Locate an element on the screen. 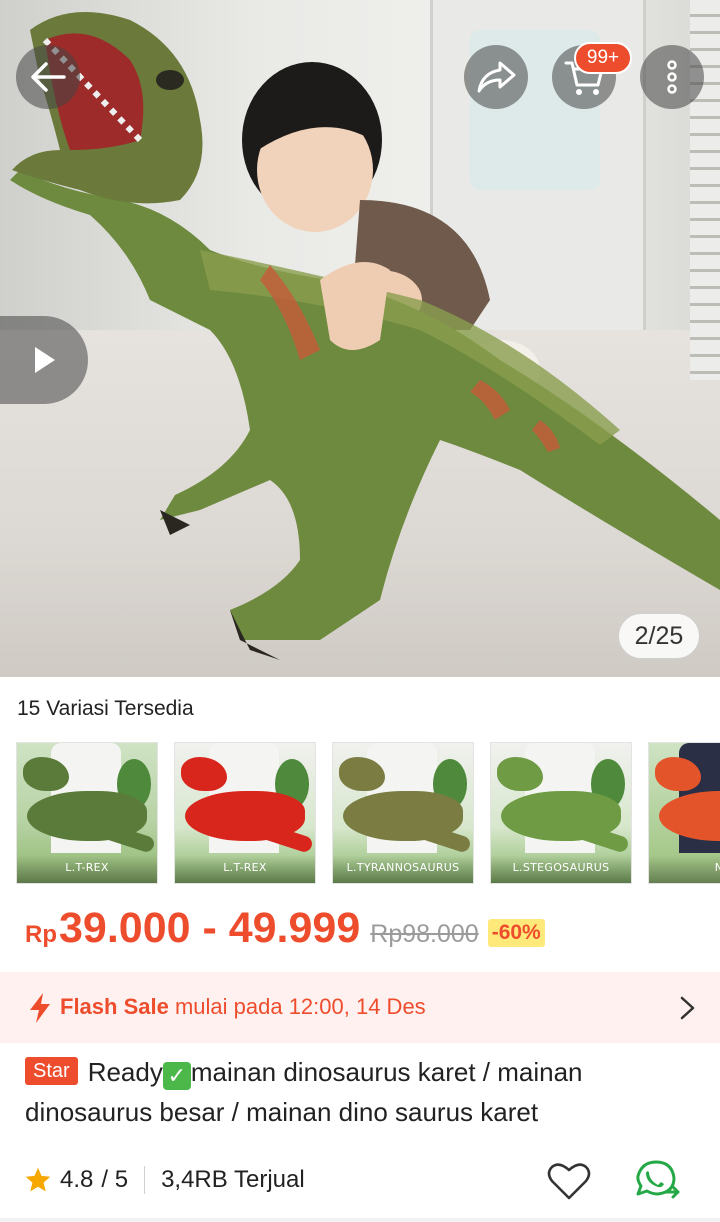  flash-sale-banner: Flash Sale mulai pada 12:00, 14 Des is located at coordinates (360, 1007).